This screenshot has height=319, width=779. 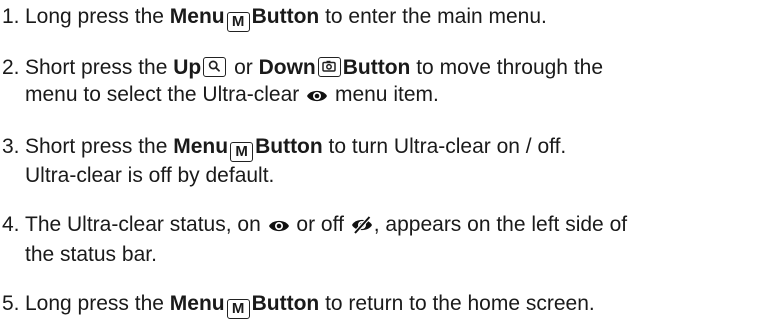 What do you see at coordinates (507, 67) in the screenshot?
I see `text-run: to move through the` at bounding box center [507, 67].